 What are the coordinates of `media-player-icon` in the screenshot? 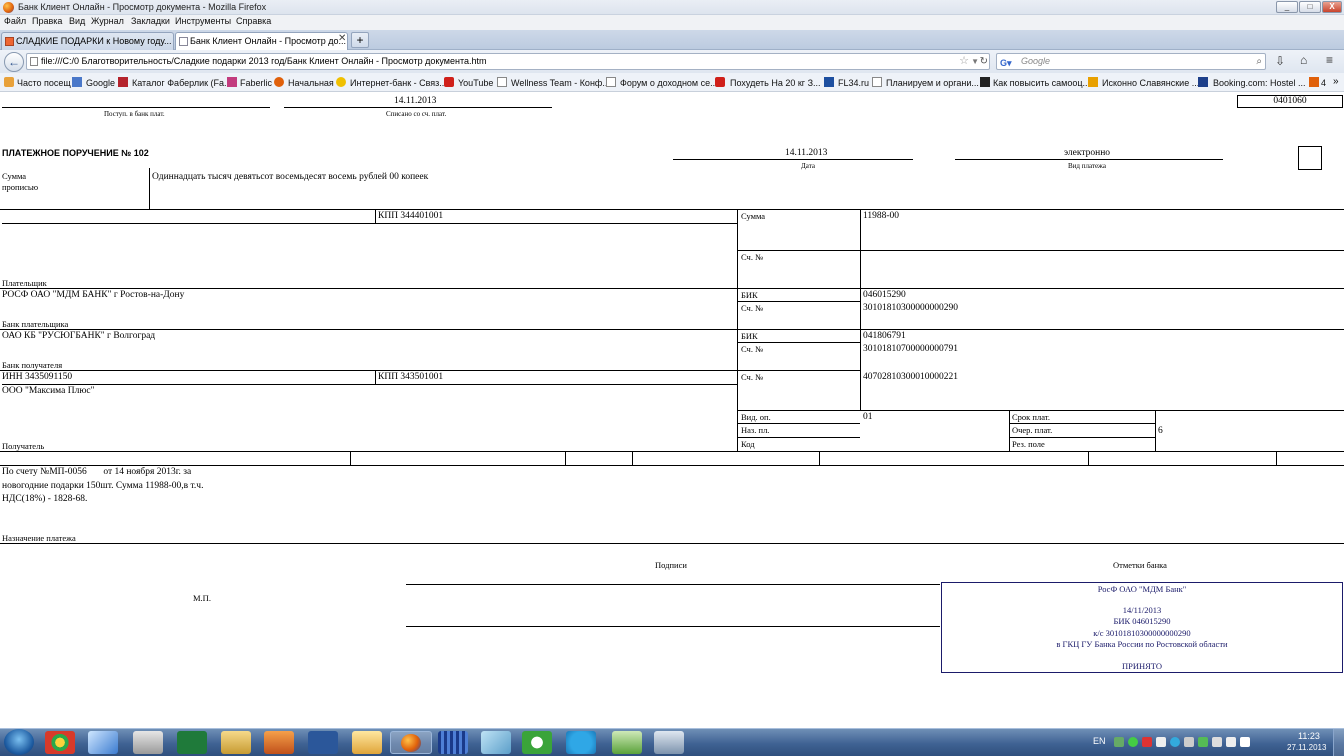 It's located at (279, 742).